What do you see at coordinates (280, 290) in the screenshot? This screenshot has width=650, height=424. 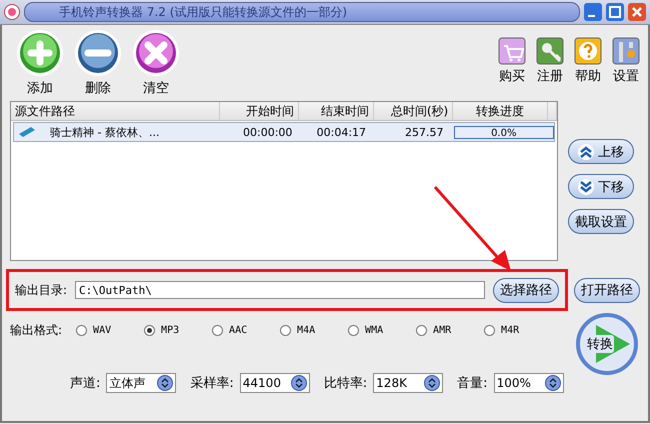 I see `output-path-field: C:\OutPath\` at bounding box center [280, 290].